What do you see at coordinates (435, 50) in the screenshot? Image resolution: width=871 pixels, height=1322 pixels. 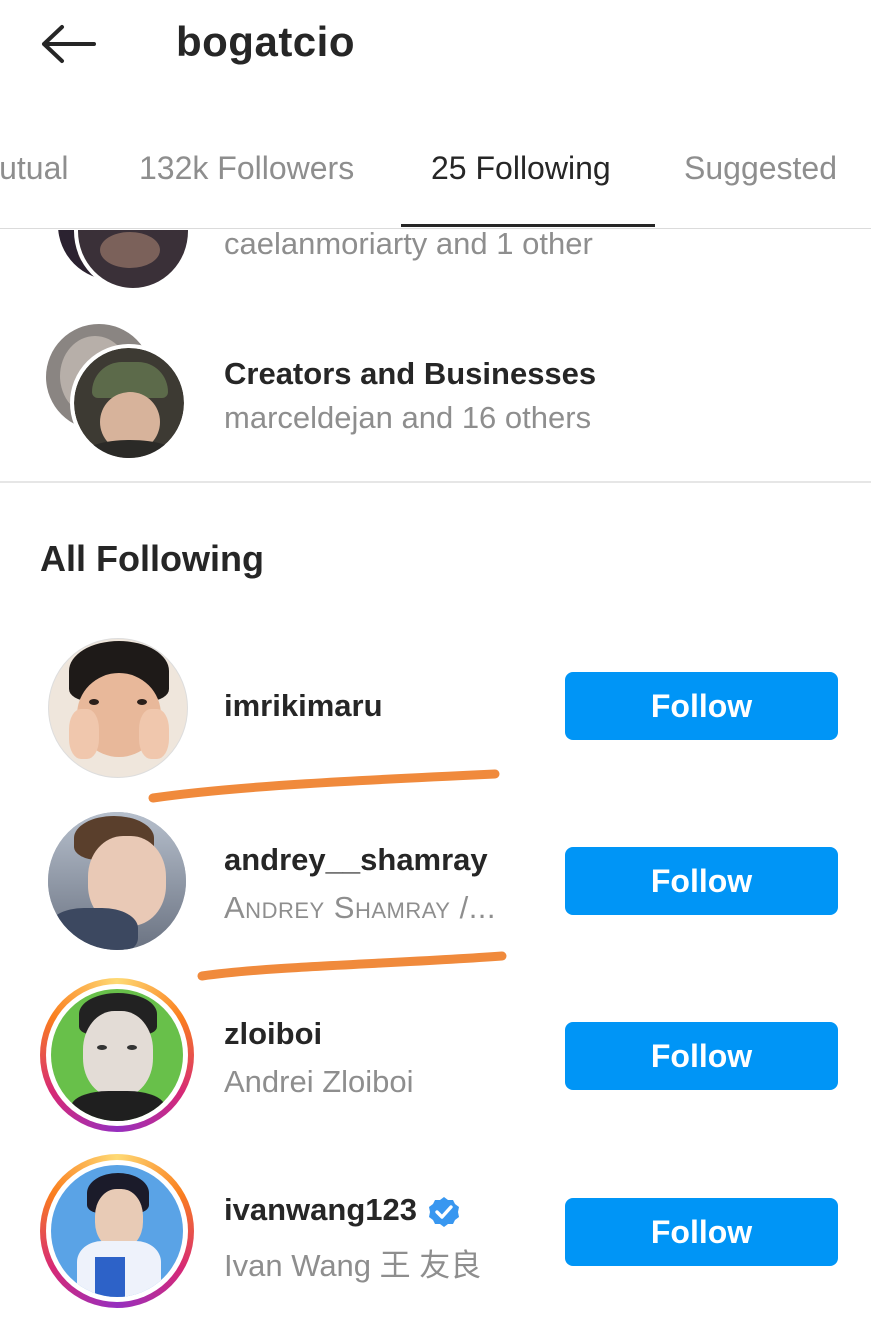 I see `top-bar: bogatcio` at bounding box center [435, 50].